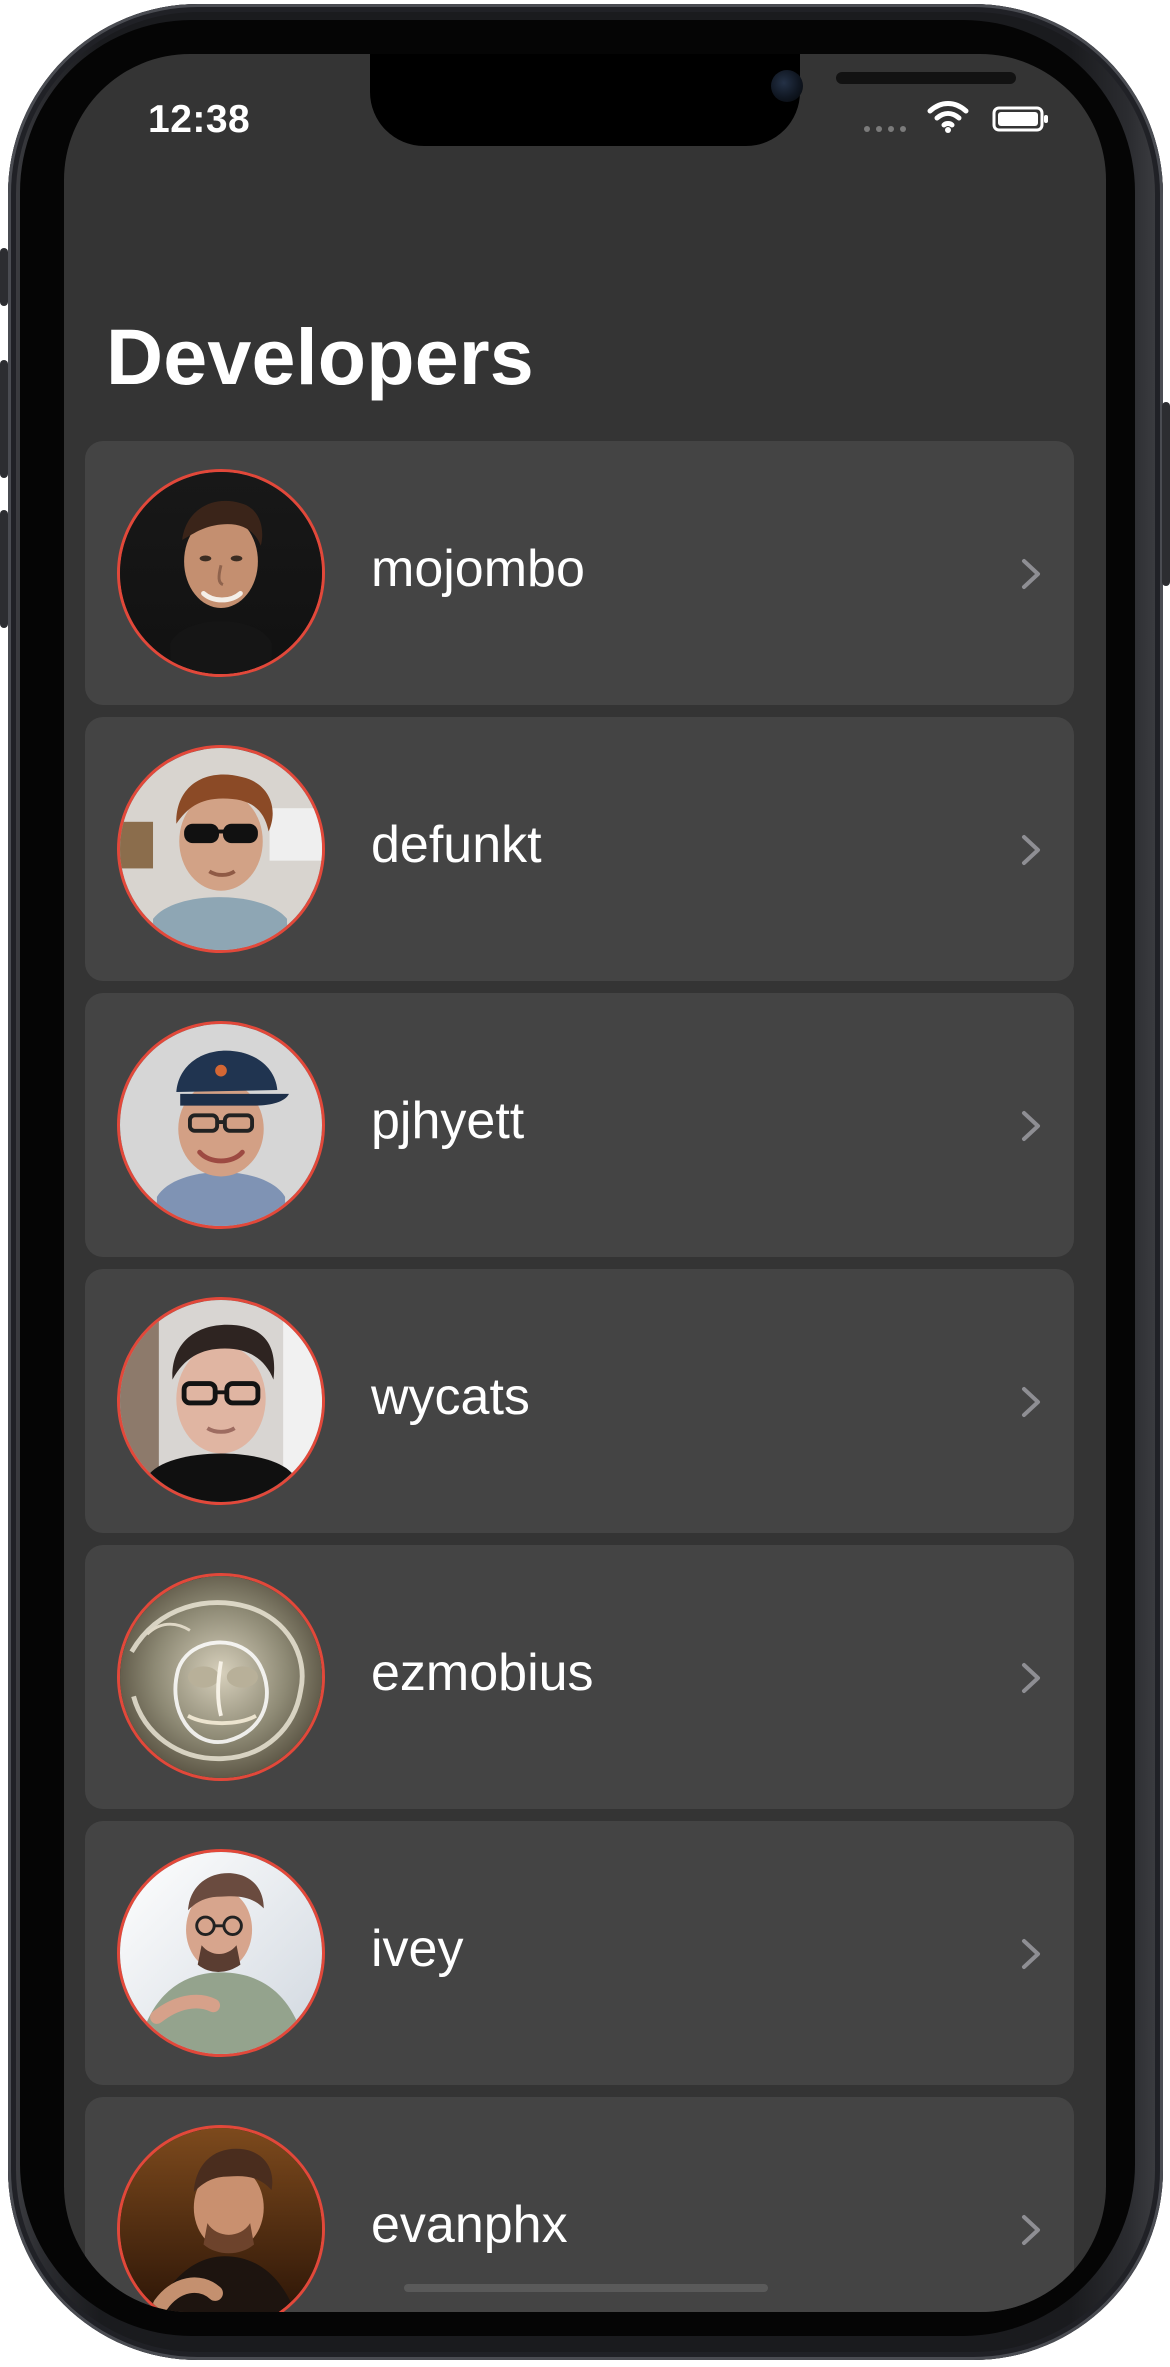  What do you see at coordinates (4, 569) in the screenshot?
I see `volume-down-button` at bounding box center [4, 569].